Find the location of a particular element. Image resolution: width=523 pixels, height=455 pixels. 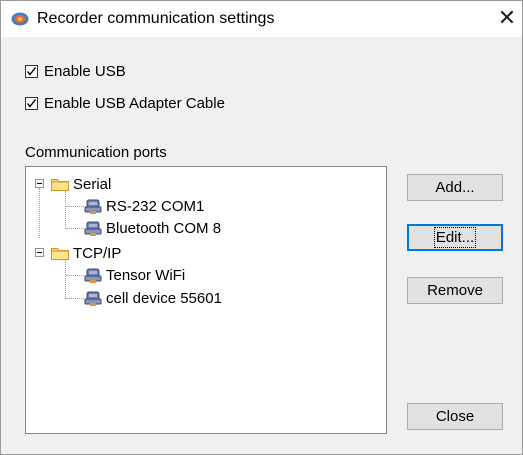

communication-ports-label: Communication ports is located at coordinates (96, 152).